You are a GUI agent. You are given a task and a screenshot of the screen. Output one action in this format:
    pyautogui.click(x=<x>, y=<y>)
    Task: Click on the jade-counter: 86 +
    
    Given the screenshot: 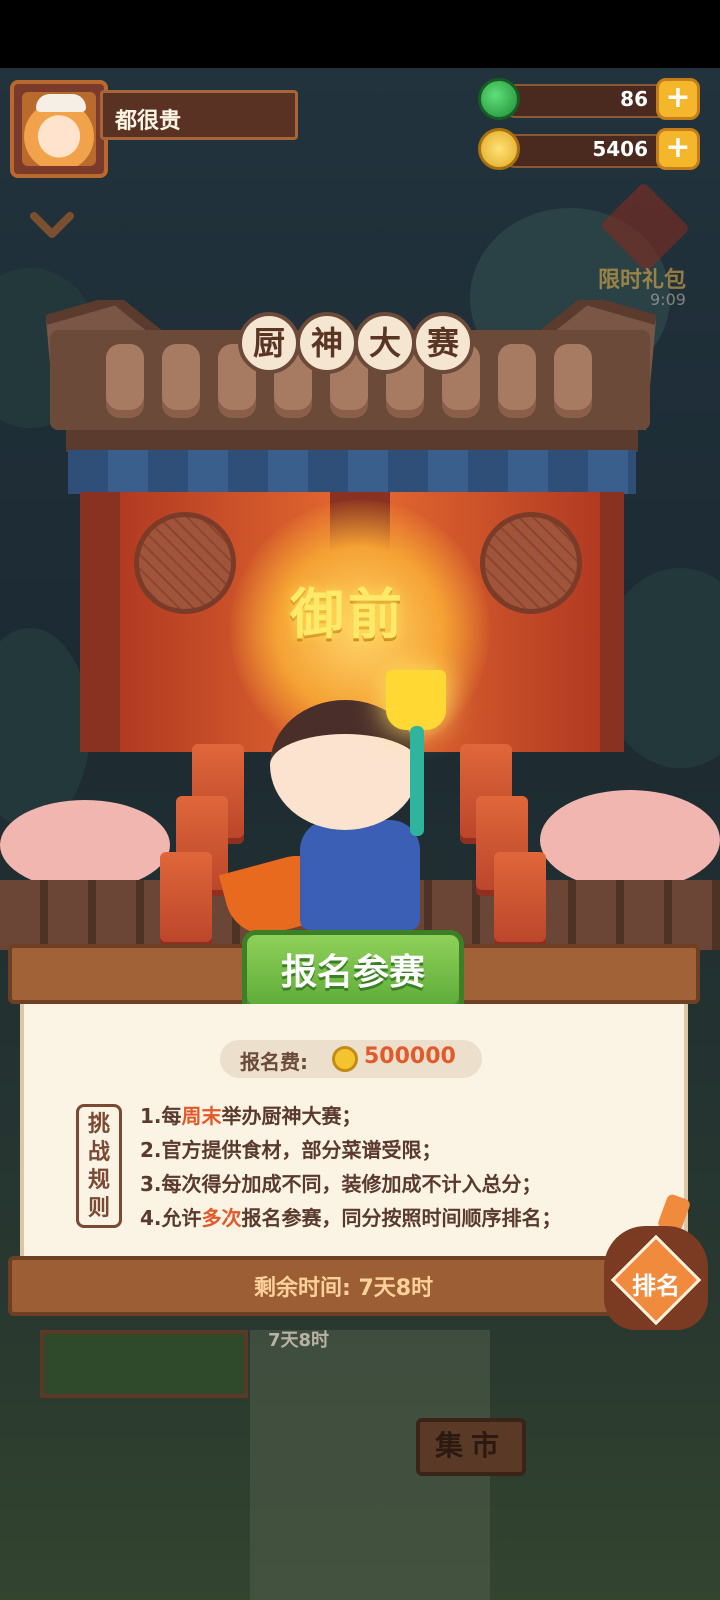 What is the action you would take?
    pyautogui.click(x=589, y=99)
    